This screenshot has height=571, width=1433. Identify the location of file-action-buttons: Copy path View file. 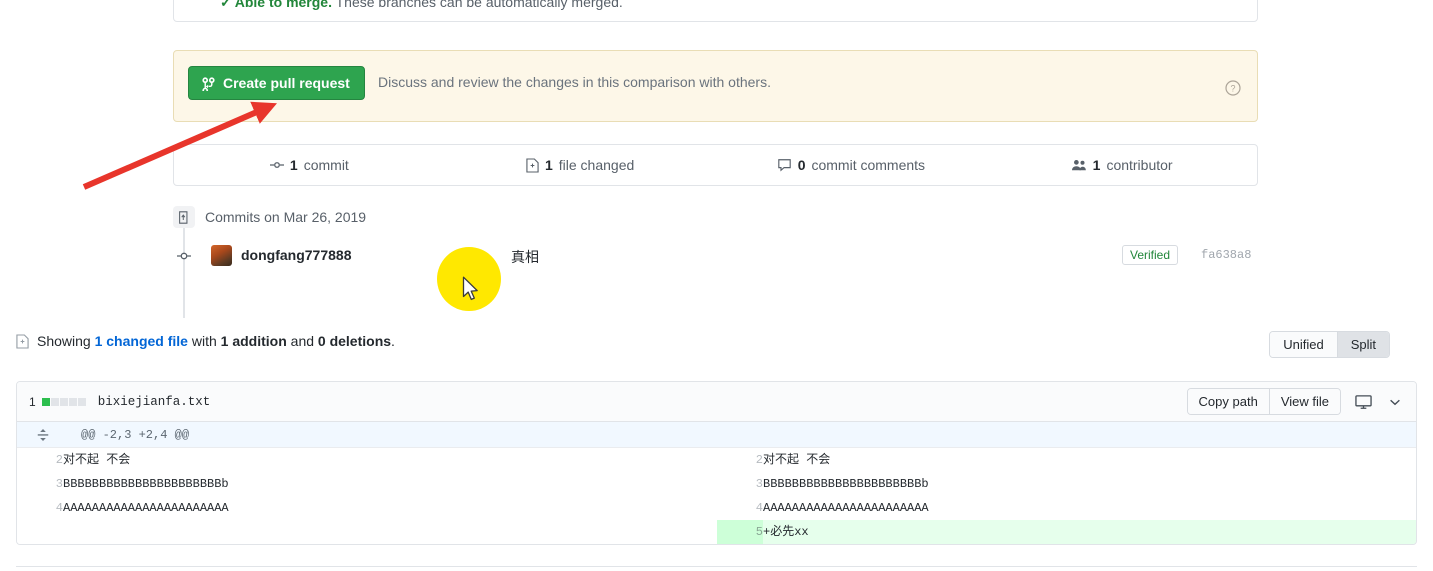
(1263, 401).